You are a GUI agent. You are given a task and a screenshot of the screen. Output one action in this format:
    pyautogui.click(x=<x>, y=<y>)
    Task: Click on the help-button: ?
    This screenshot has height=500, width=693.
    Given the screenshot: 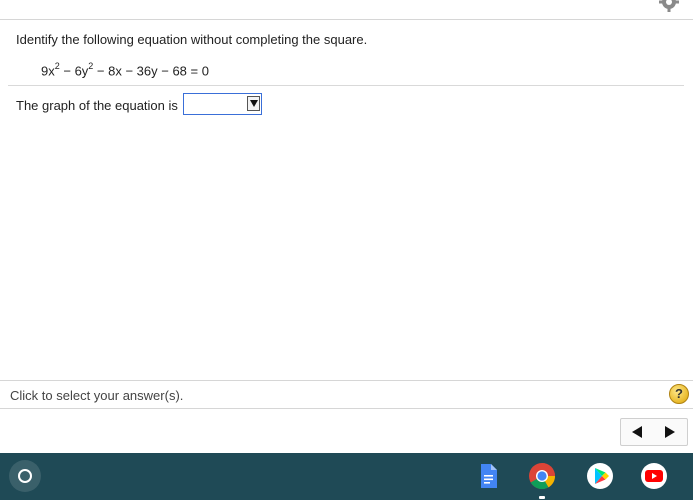 What is the action you would take?
    pyautogui.click(x=679, y=394)
    